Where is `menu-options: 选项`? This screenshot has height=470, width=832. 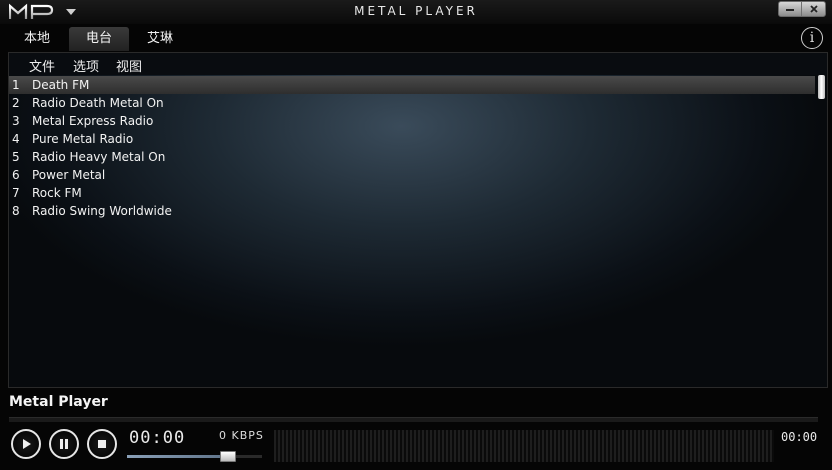 menu-options: 选项 is located at coordinates (86, 65).